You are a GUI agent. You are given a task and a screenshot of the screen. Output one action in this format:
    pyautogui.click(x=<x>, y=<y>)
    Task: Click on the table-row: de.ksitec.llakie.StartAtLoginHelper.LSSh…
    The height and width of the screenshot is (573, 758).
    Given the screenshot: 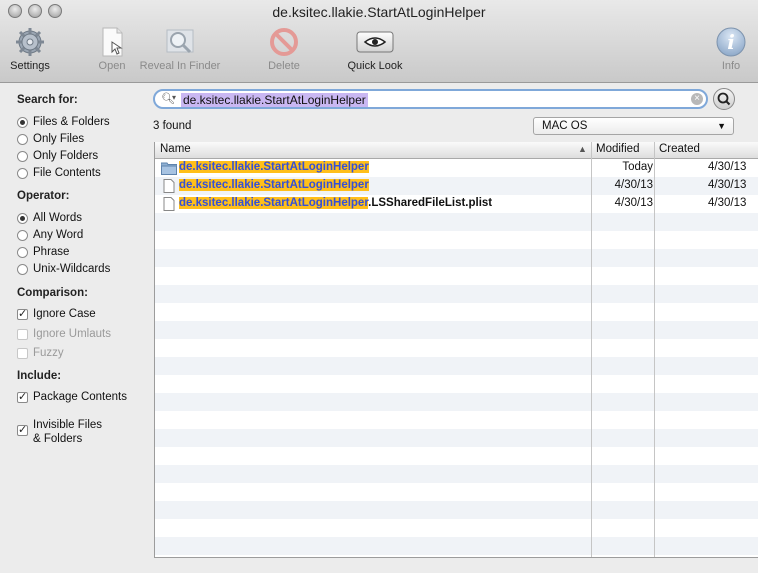 What is the action you would take?
    pyautogui.click(x=456, y=204)
    